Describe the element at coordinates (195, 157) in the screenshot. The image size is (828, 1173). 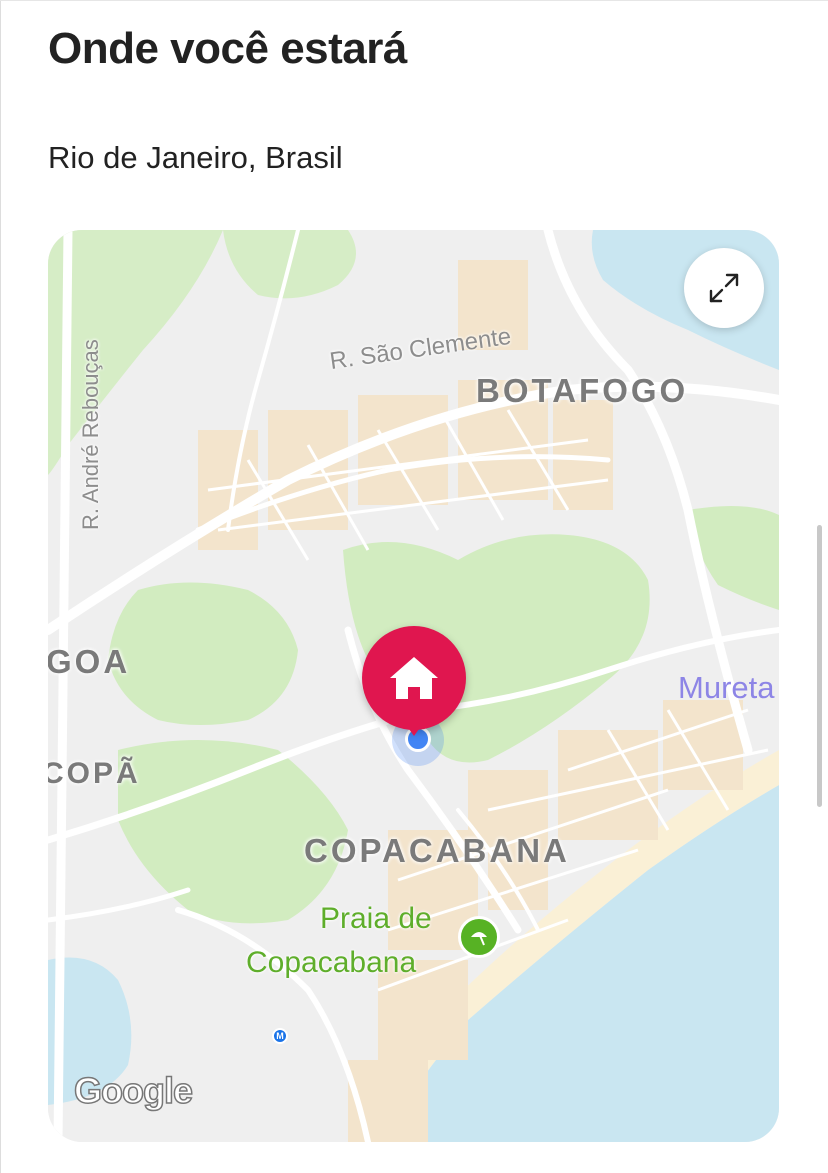
I see `location-text: Rio de Janeiro, Brasil` at that location.